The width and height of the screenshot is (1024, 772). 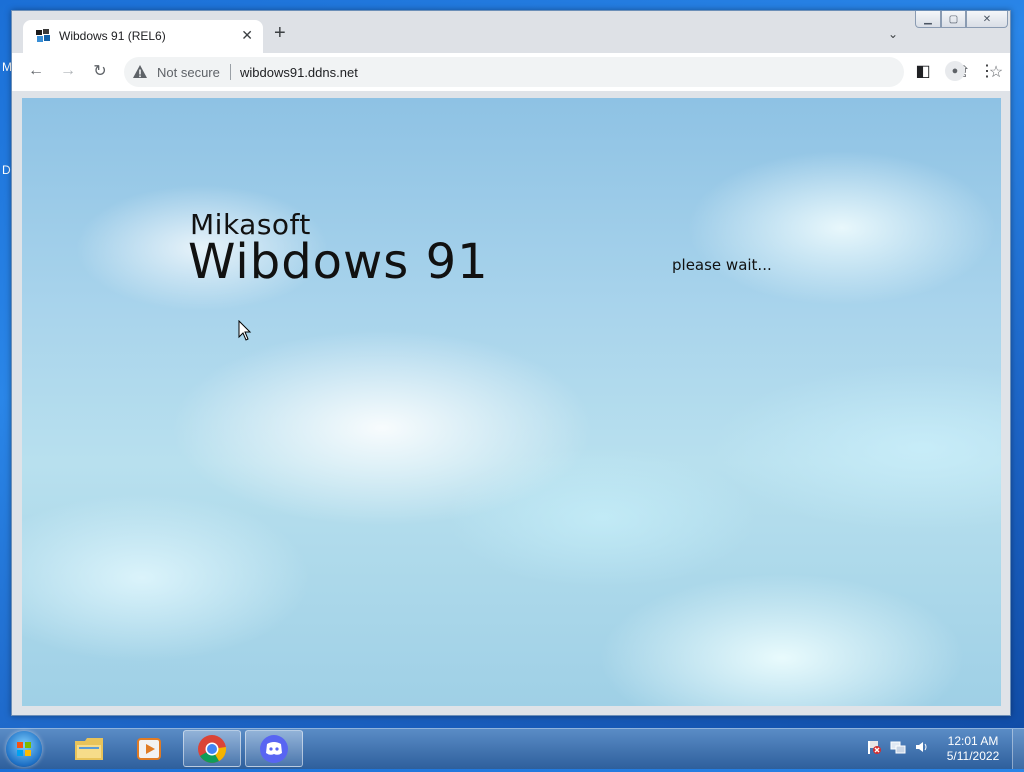 What do you see at coordinates (973, 756) in the screenshot?
I see `clock-date: 5/11/2022` at bounding box center [973, 756].